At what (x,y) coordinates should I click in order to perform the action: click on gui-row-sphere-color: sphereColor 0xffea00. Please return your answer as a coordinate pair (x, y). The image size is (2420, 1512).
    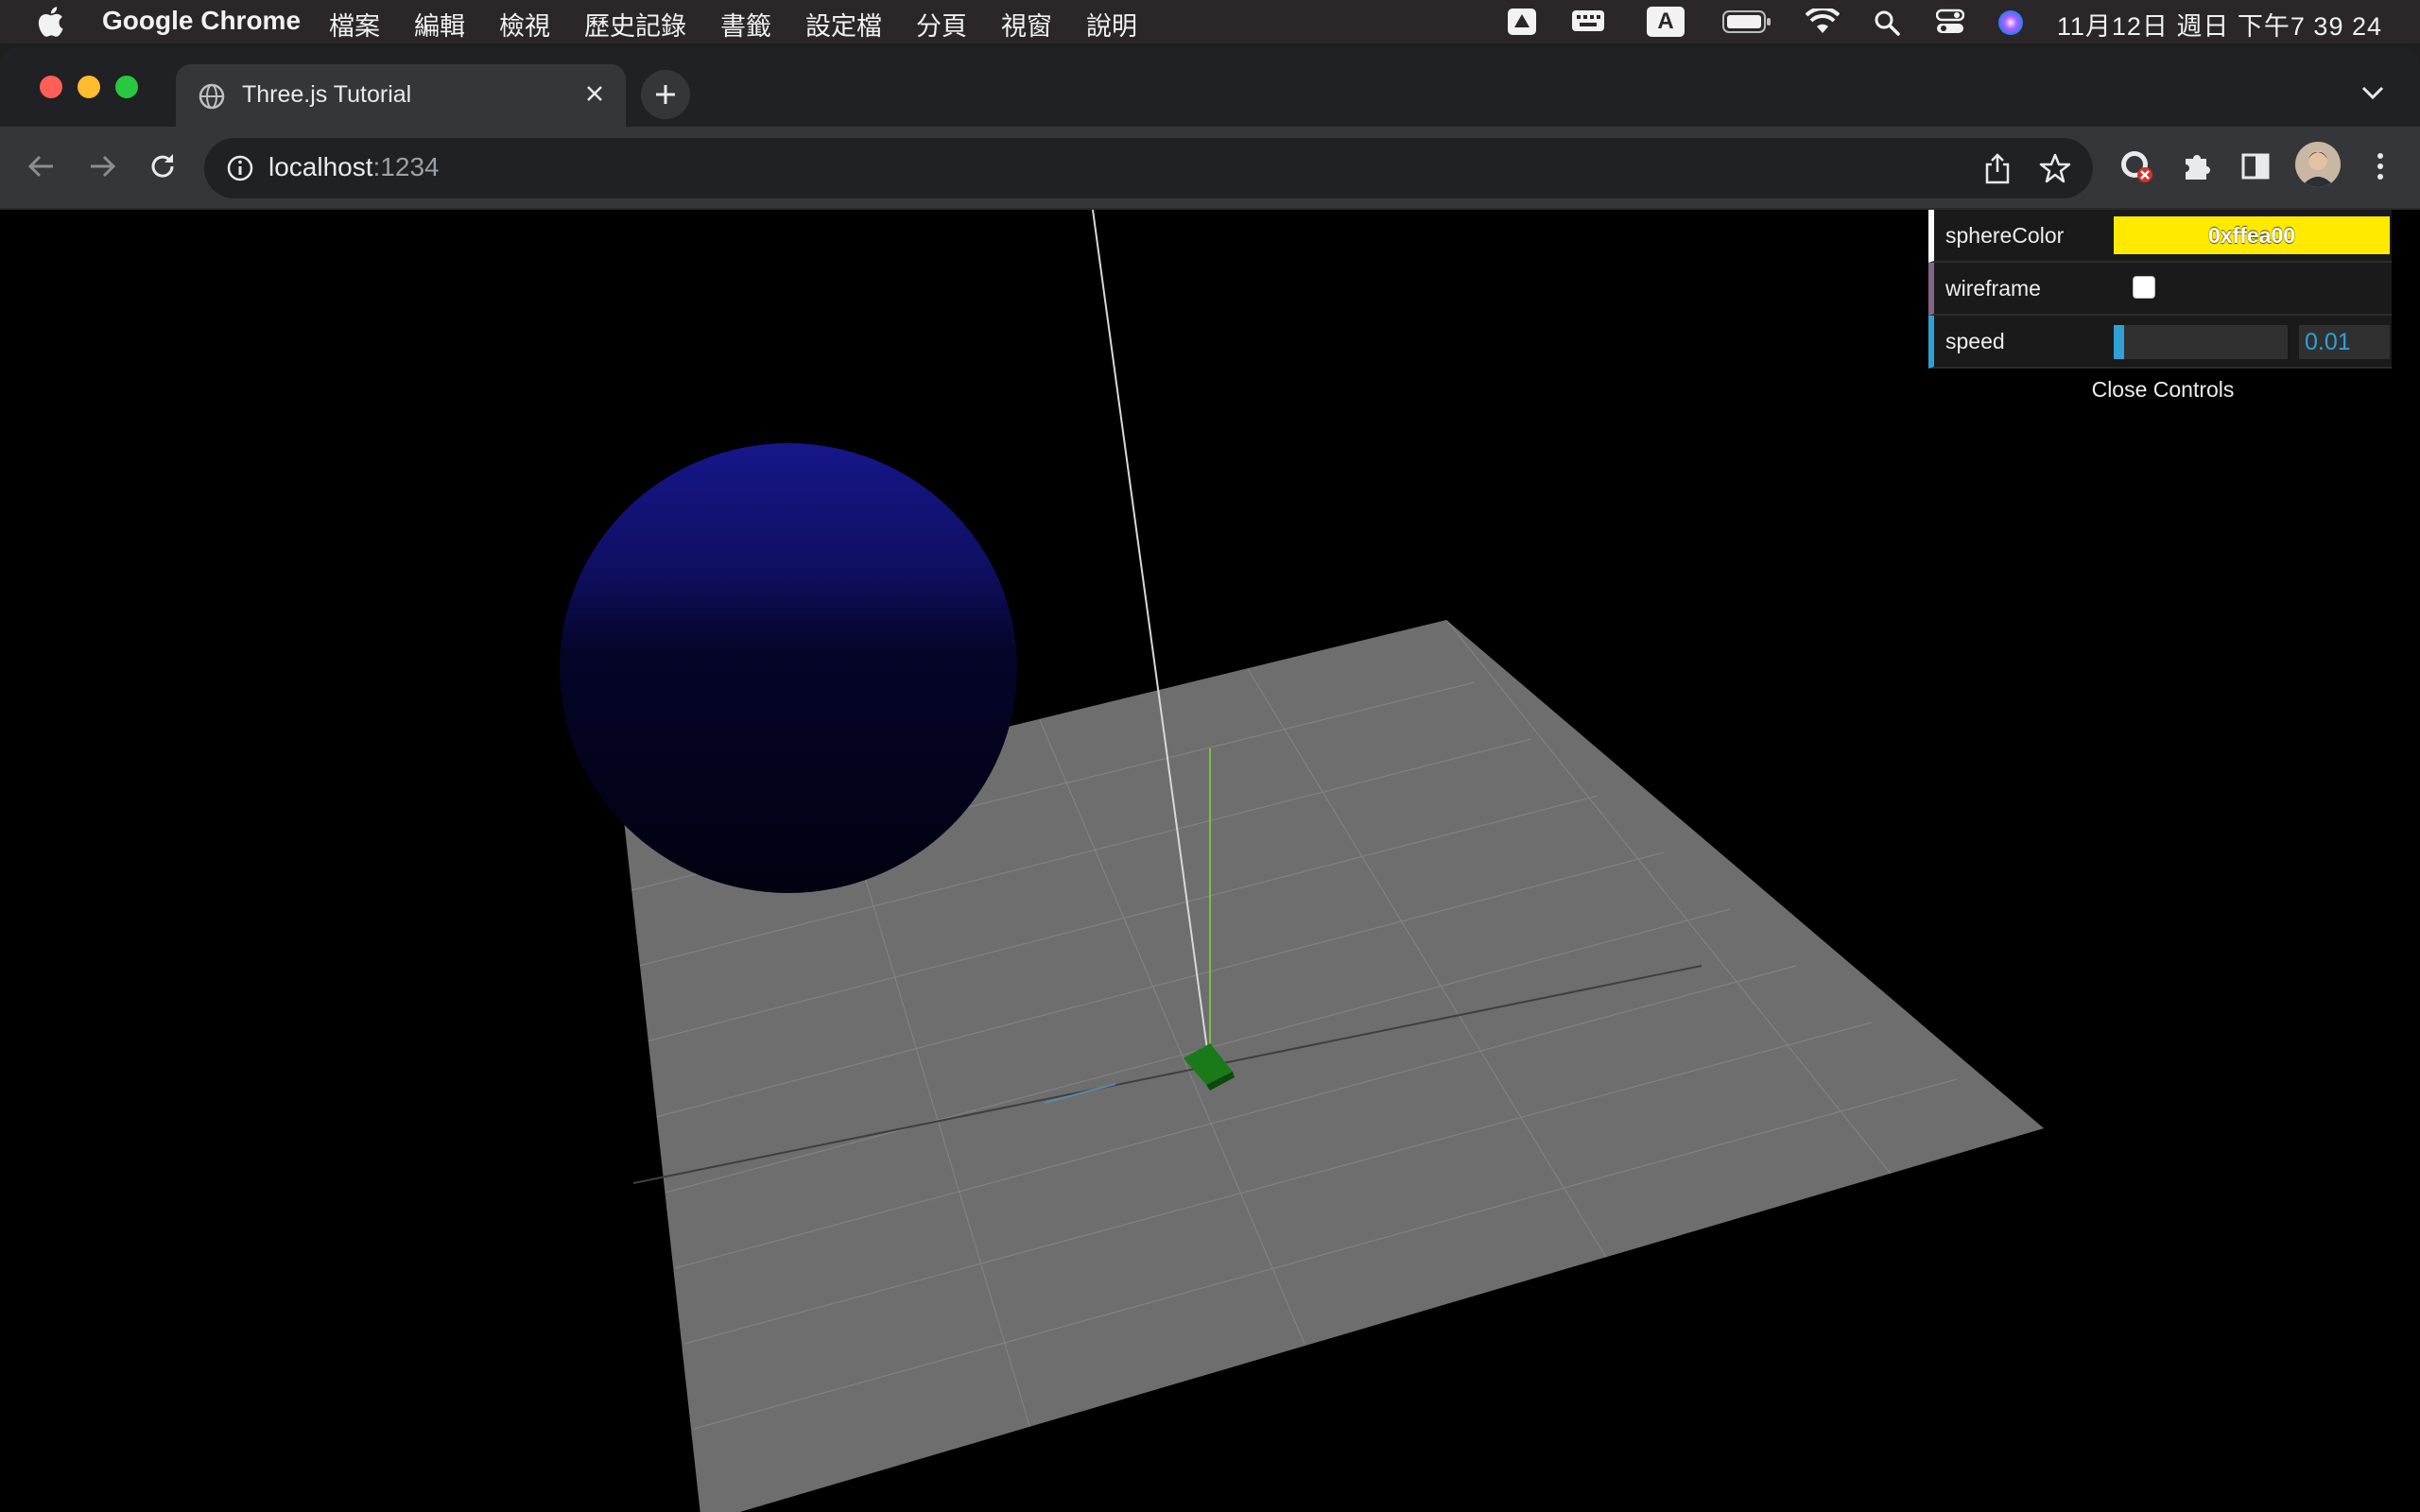
    Looking at the image, I should click on (2160, 236).